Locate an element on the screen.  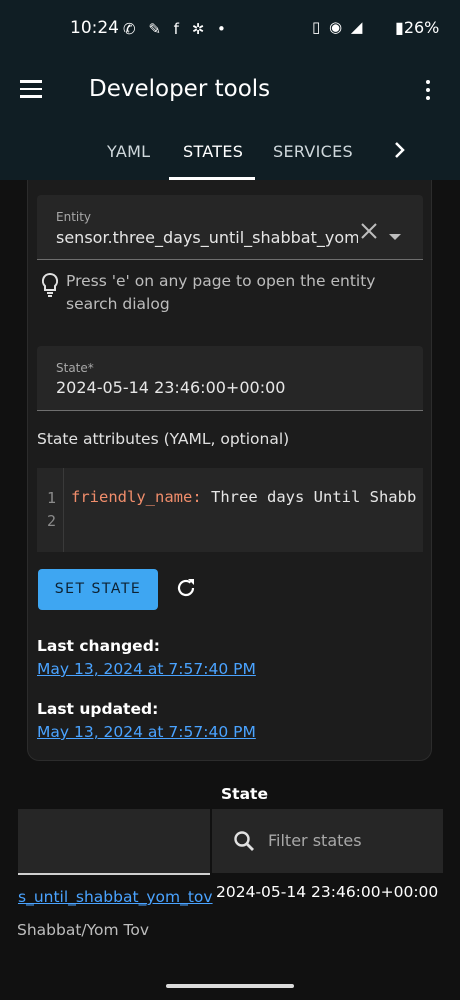
status-time: 10:24 is located at coordinates (94, 28).